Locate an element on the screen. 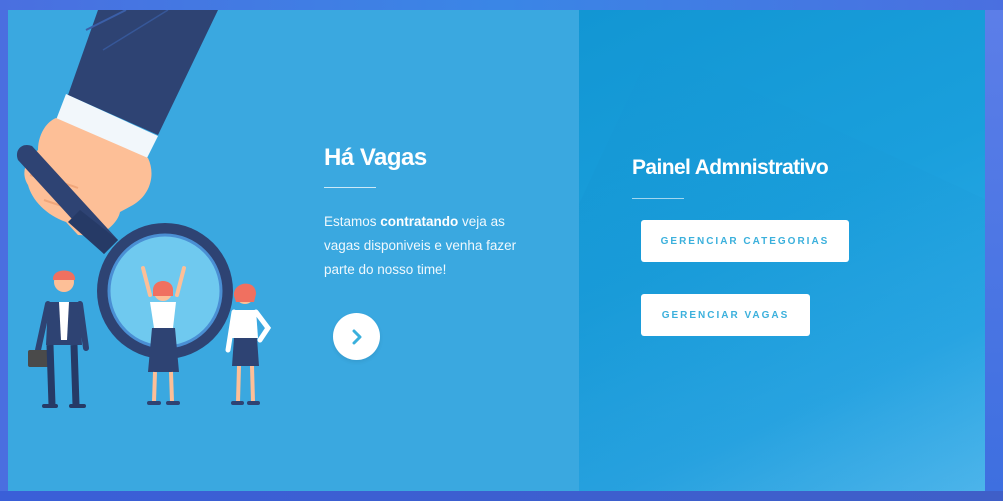 The height and width of the screenshot is (501, 1003). woman-standing-figure is located at coordinates (248, 344).